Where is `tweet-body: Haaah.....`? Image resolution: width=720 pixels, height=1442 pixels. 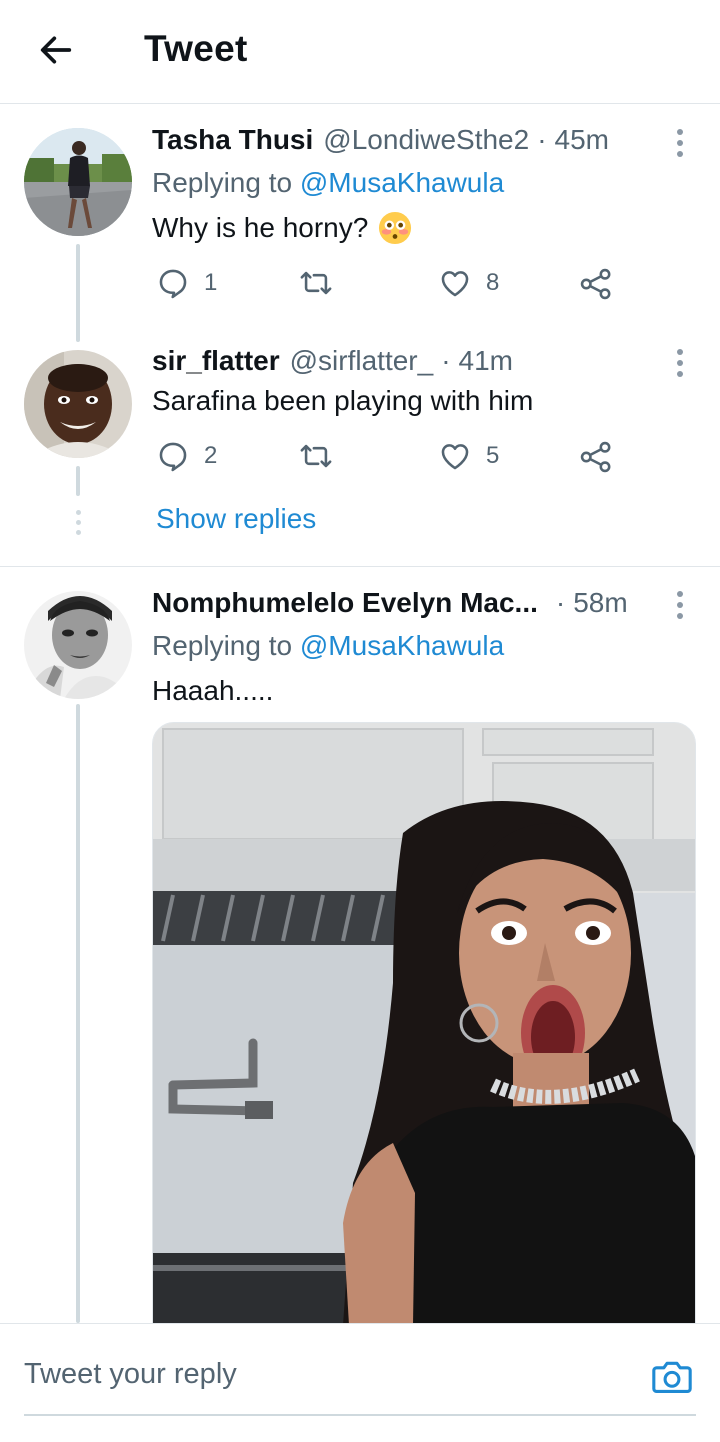
tweet-body: Haaah..... is located at coordinates (213, 690).